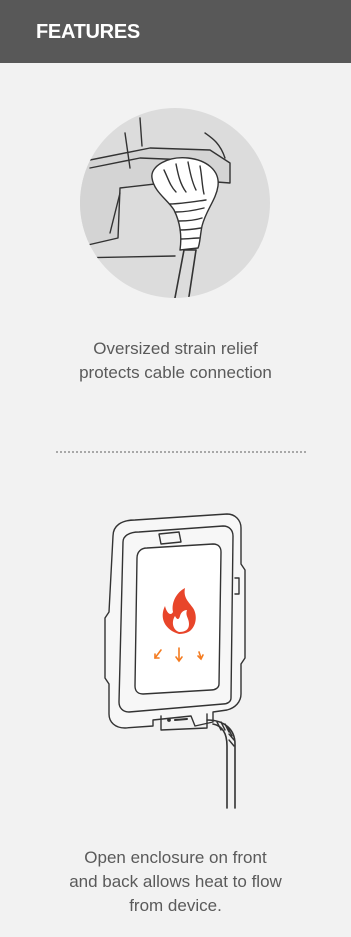 The height and width of the screenshot is (937, 351). What do you see at coordinates (175, 661) in the screenshot?
I see `open-enclosure-illustration` at bounding box center [175, 661].